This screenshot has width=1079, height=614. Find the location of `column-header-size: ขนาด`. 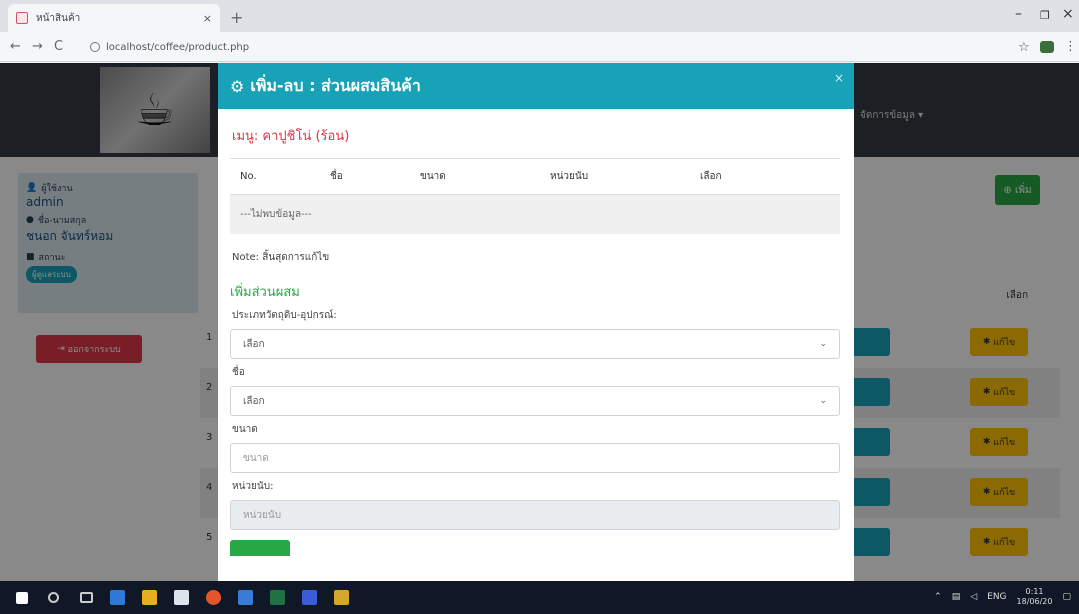

column-header-size: ขนาด is located at coordinates (475, 176).